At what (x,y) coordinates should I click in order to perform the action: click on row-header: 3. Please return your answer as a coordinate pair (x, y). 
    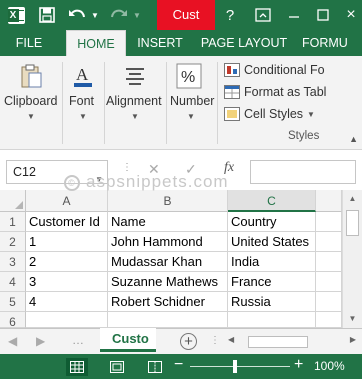
    Looking at the image, I should click on (13, 262).